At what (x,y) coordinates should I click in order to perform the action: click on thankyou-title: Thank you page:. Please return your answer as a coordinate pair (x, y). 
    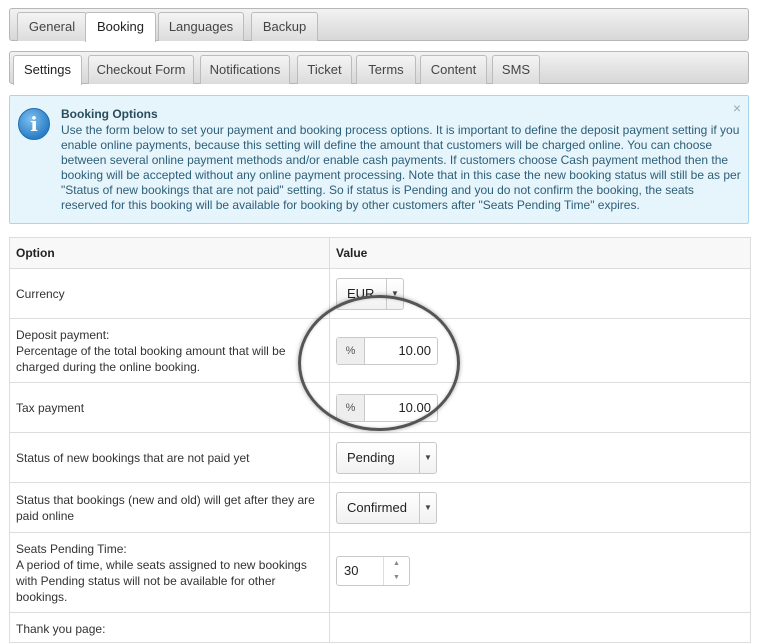
    Looking at the image, I should click on (169, 627).